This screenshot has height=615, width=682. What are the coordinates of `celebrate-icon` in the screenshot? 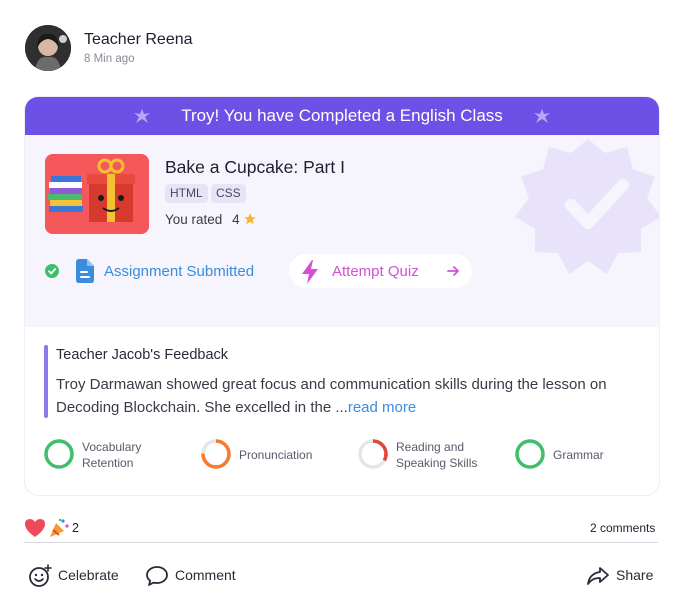 It's located at (40, 575).